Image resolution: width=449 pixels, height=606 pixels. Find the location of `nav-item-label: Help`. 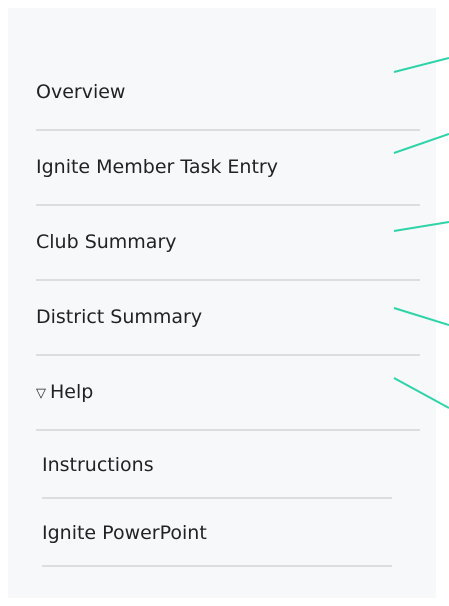

nav-item-label: Help is located at coordinates (72, 392).